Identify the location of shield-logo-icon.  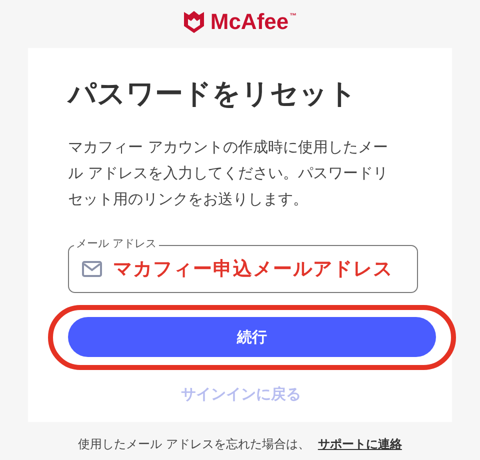
(194, 22).